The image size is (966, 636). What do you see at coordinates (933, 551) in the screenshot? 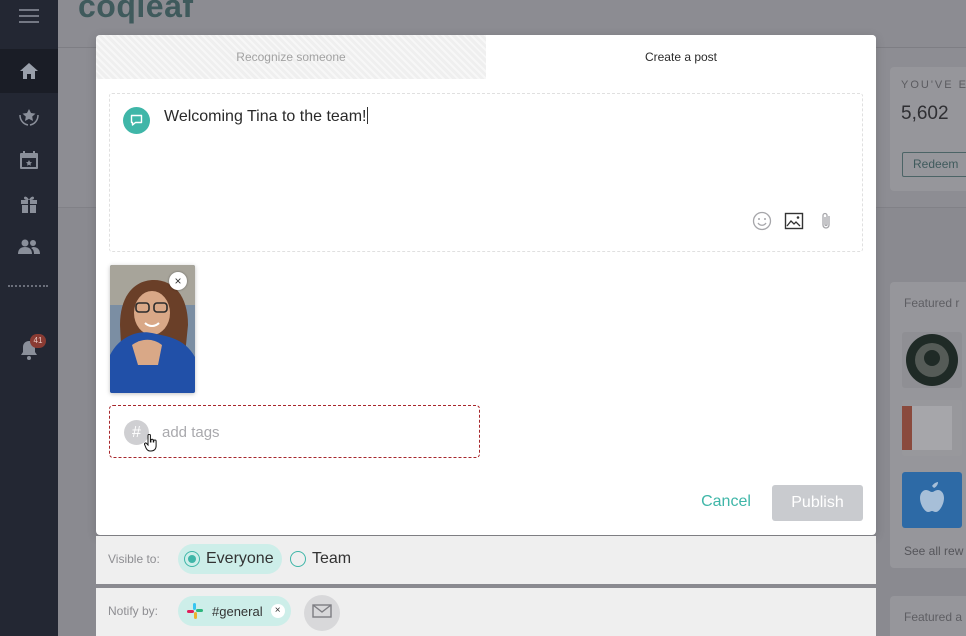
I see `see-all-rewards-link: See all rew` at bounding box center [933, 551].